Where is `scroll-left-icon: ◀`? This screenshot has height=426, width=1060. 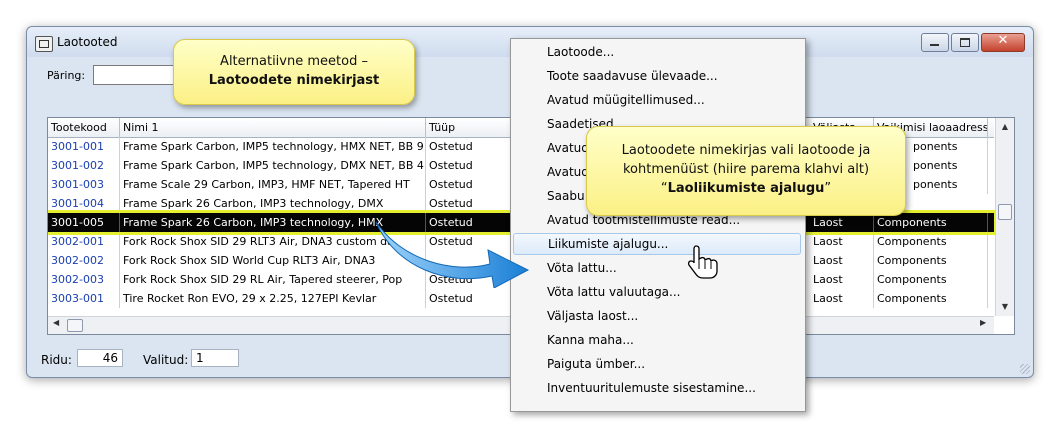 scroll-left-icon: ◀ is located at coordinates (56, 322).